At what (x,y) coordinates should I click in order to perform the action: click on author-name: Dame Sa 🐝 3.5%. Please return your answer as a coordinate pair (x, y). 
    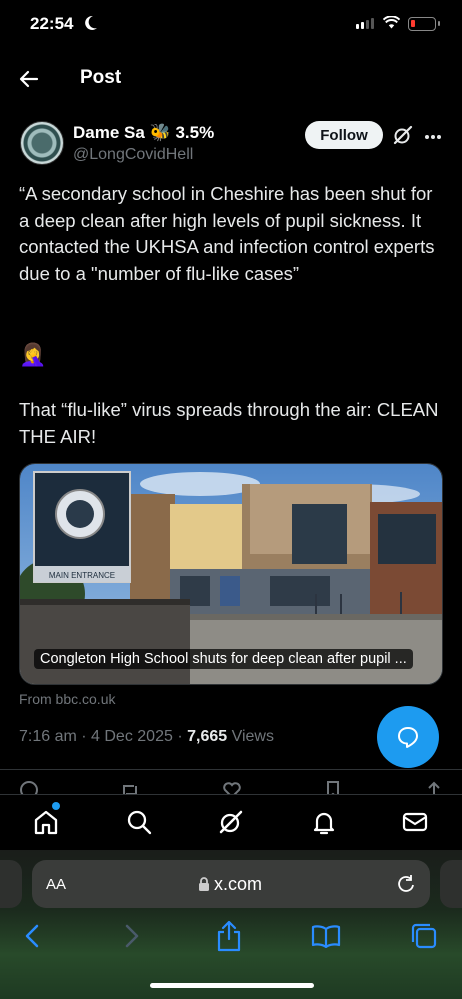
    Looking at the image, I should click on (143, 133).